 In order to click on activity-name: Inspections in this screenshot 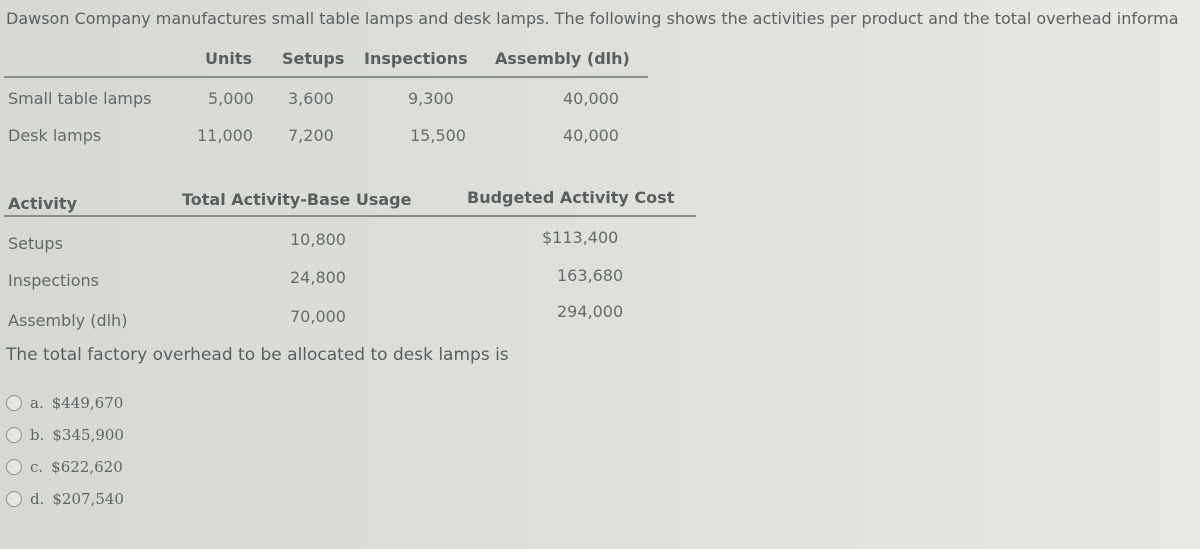, I will do `click(53, 280)`.